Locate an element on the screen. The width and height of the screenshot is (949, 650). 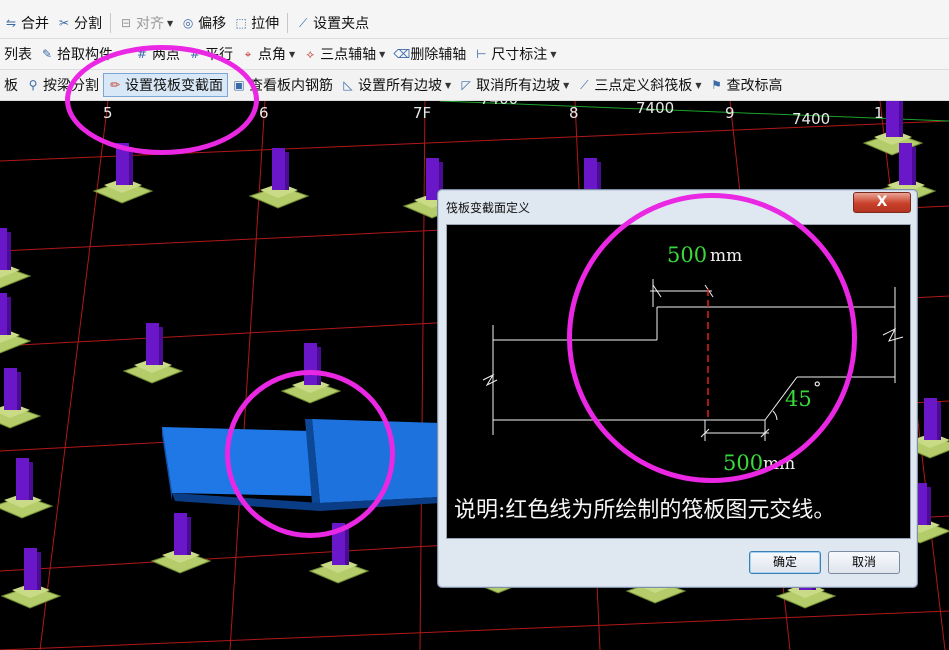
view-rebar-button: ▣ 查看板内钢筋 is located at coordinates (282, 85).